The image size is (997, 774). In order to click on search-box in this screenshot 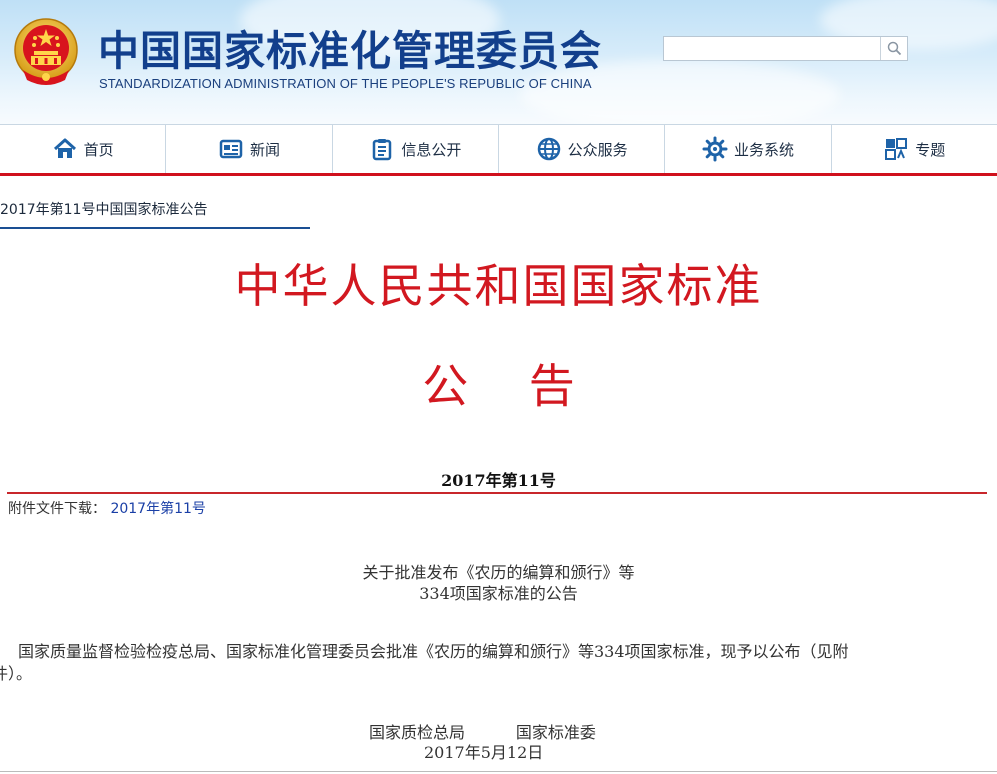, I will do `click(785, 48)`.